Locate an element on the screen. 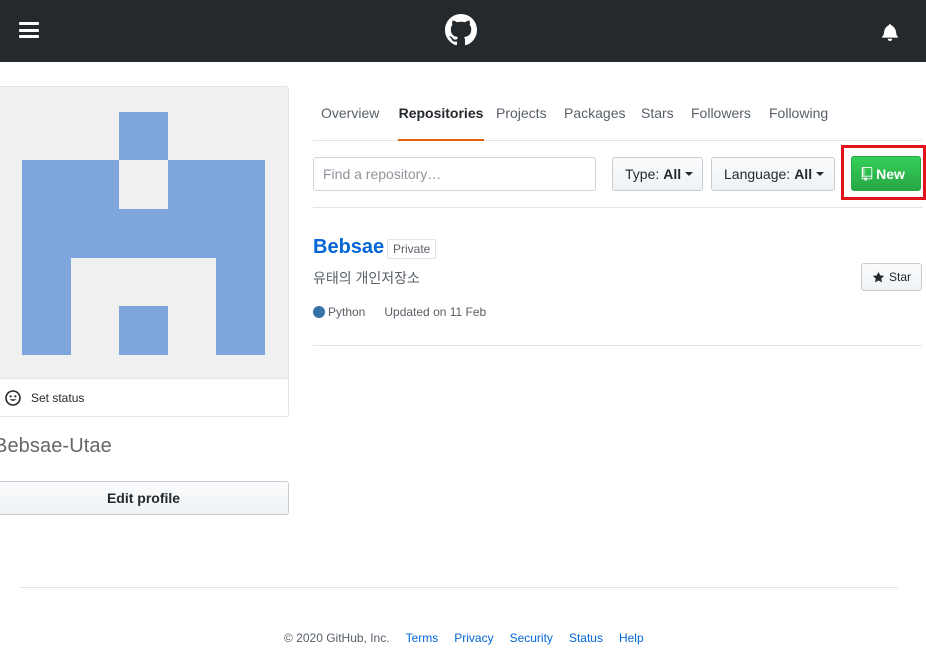  language-filter-value: All is located at coordinates (803, 174).